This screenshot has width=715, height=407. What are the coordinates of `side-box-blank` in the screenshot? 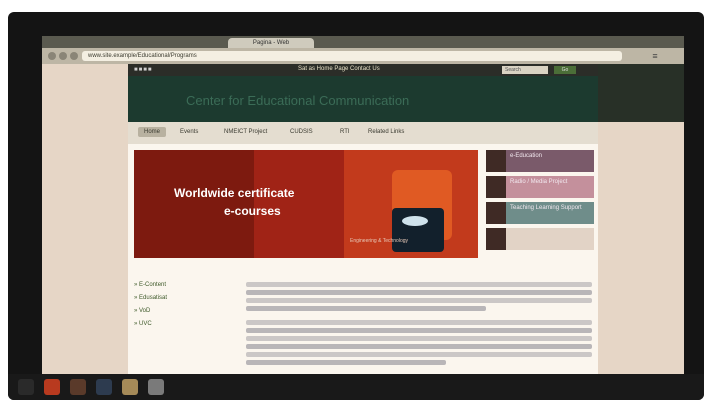 It's located at (540, 239).